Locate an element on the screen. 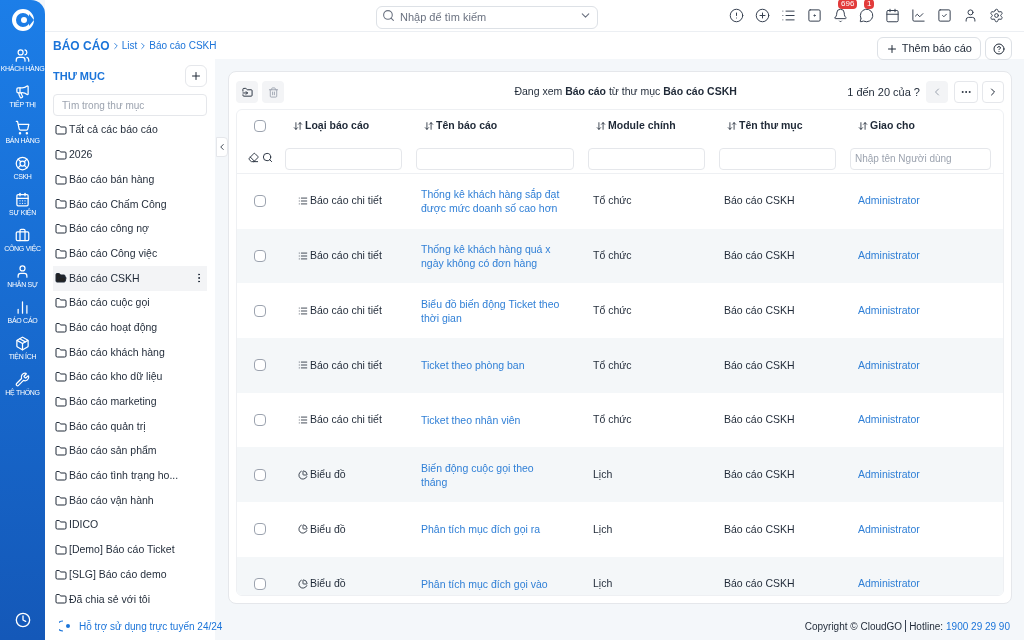 The width and height of the screenshot is (1024, 640). add-icon is located at coordinates (762, 15).